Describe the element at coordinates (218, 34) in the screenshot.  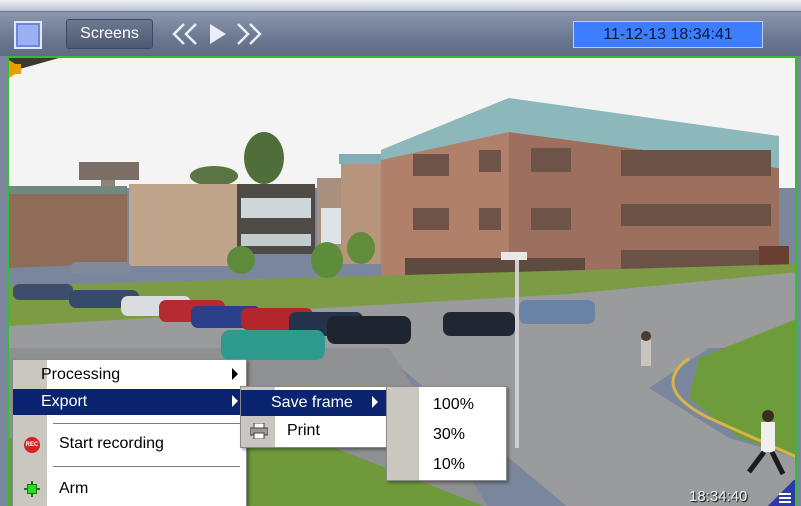
I see `play-icon` at that location.